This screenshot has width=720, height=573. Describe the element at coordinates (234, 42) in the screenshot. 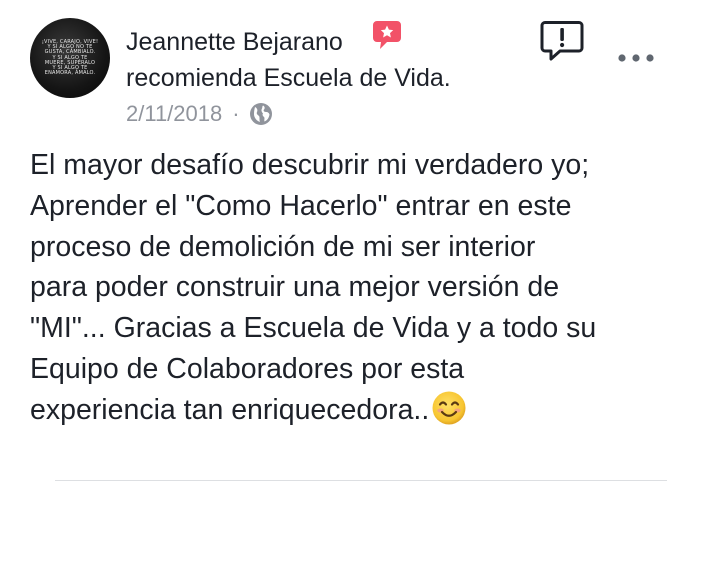

I see `author-name: Jeannette Bejarano` at that location.